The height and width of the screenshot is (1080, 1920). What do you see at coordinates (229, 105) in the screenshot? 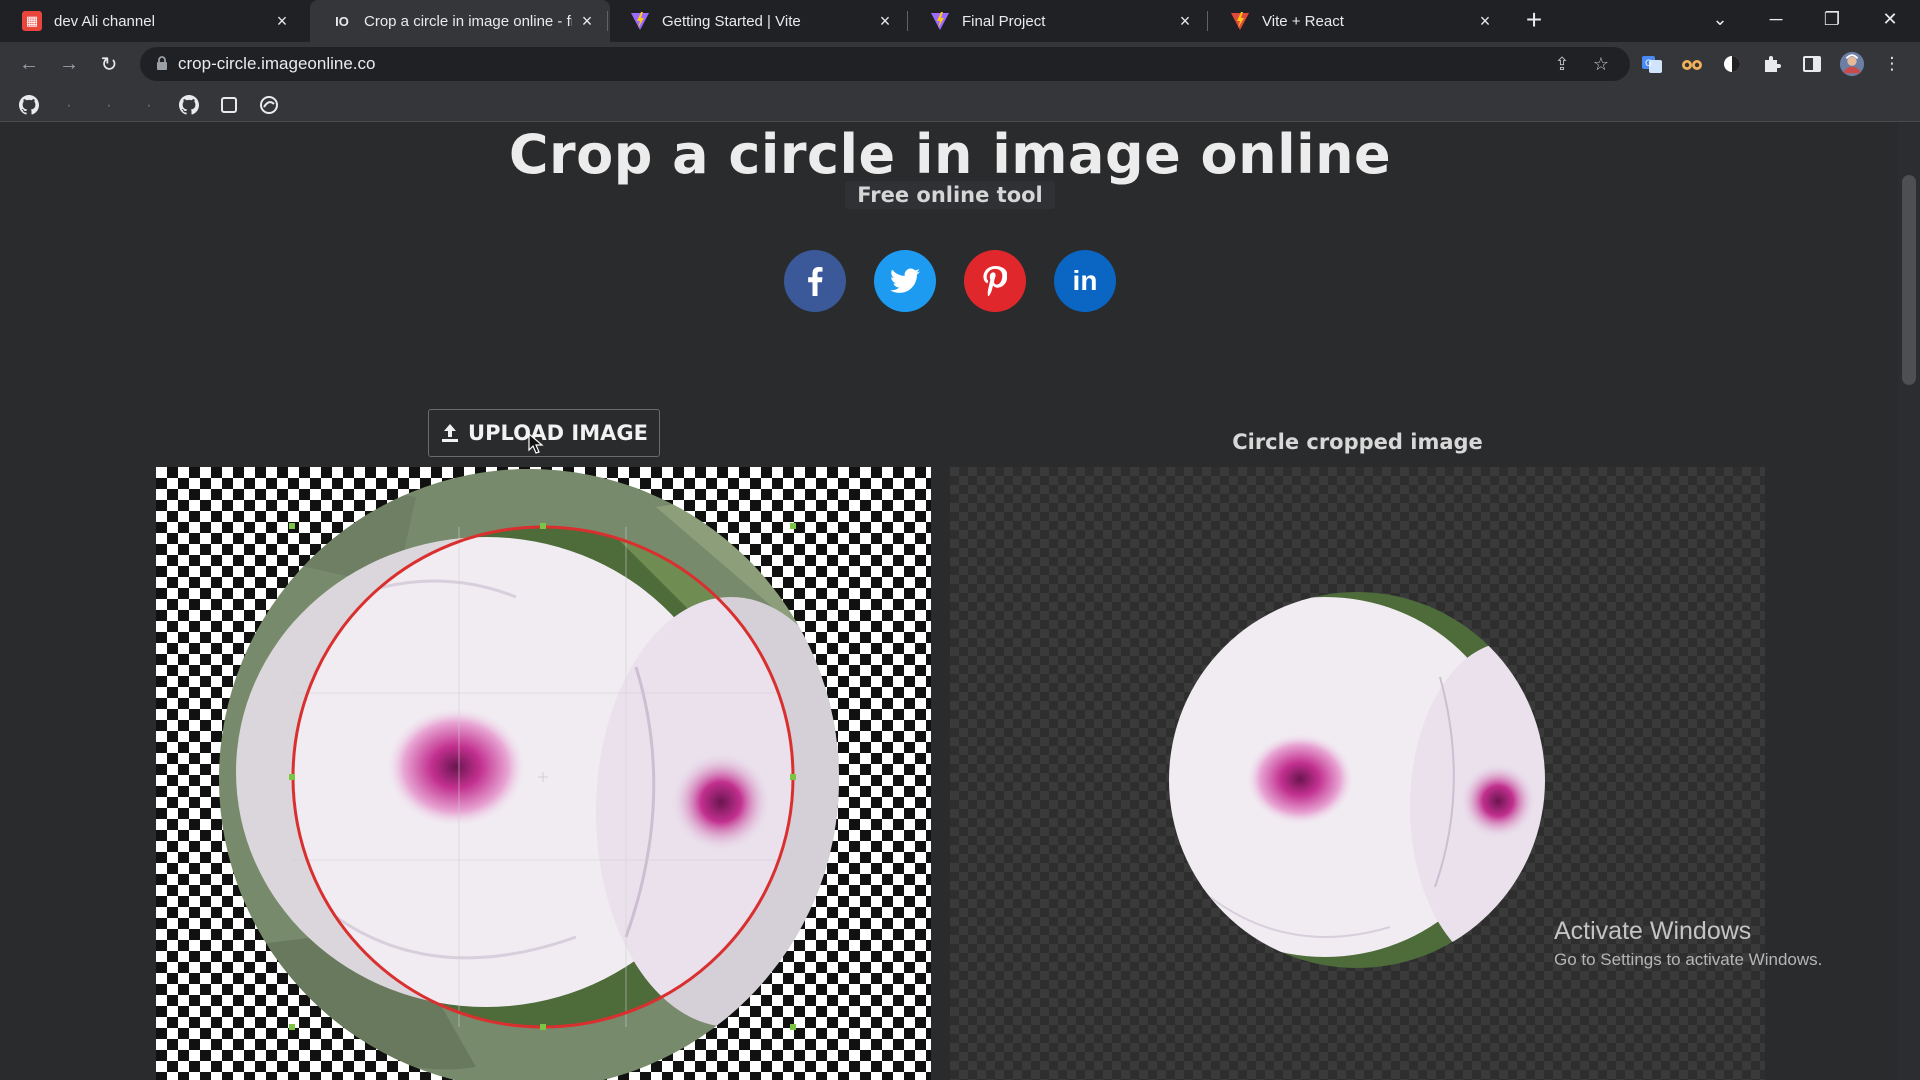
I see `square-bookmark-icon` at bounding box center [229, 105].